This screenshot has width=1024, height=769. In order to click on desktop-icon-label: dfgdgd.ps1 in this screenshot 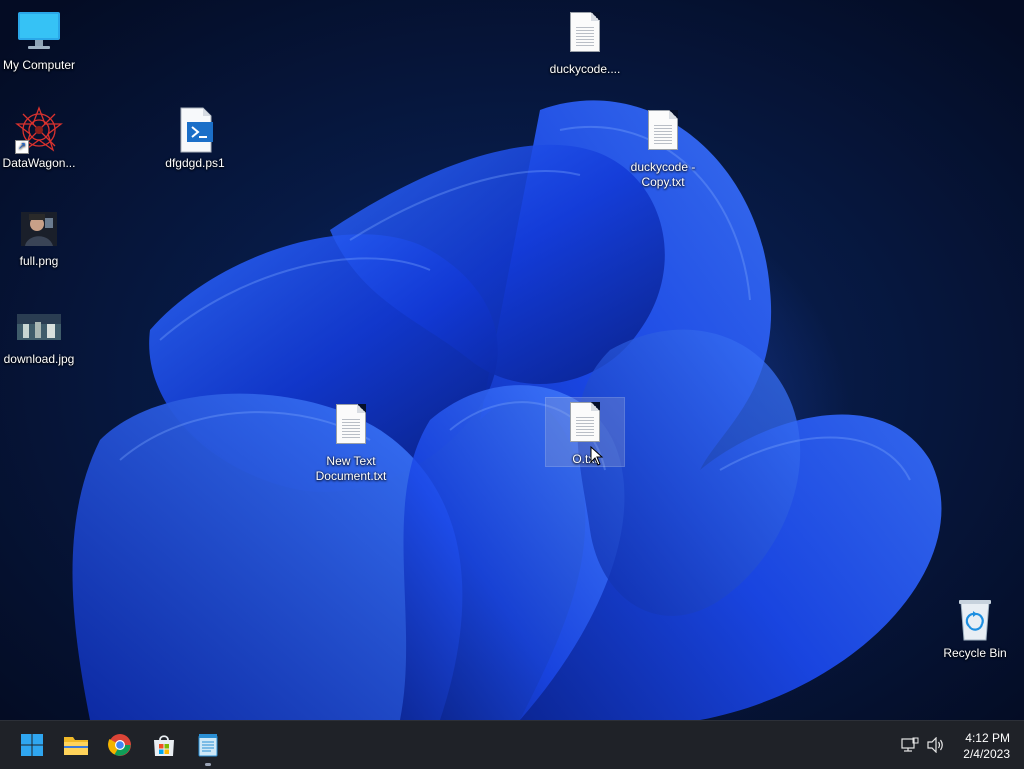, I will do `click(195, 163)`.